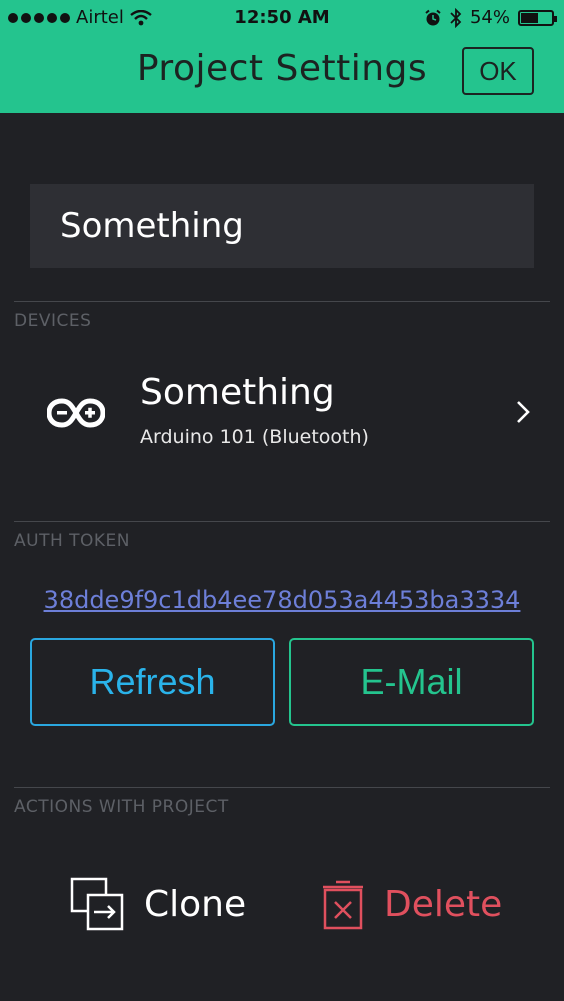 This screenshot has width=564, height=1001. What do you see at coordinates (282, 600) in the screenshot?
I see `auth-token-link: 38dde9f9c1db4ee78d053a4453ba3334` at bounding box center [282, 600].